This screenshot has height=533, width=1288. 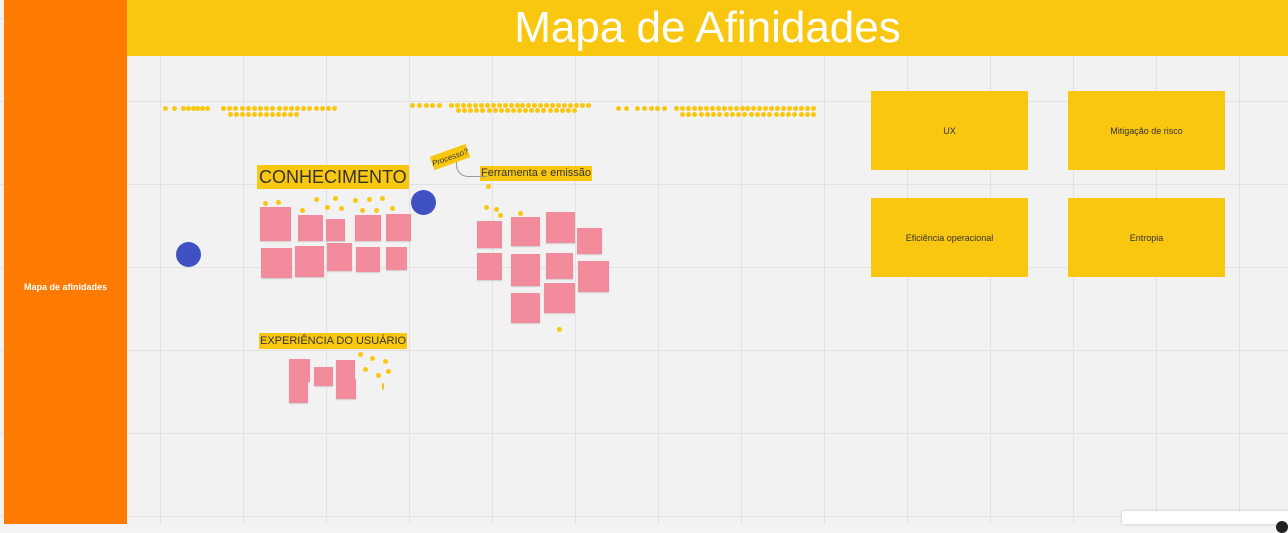 I want to click on bottom-right-panel, so click(x=1205, y=522).